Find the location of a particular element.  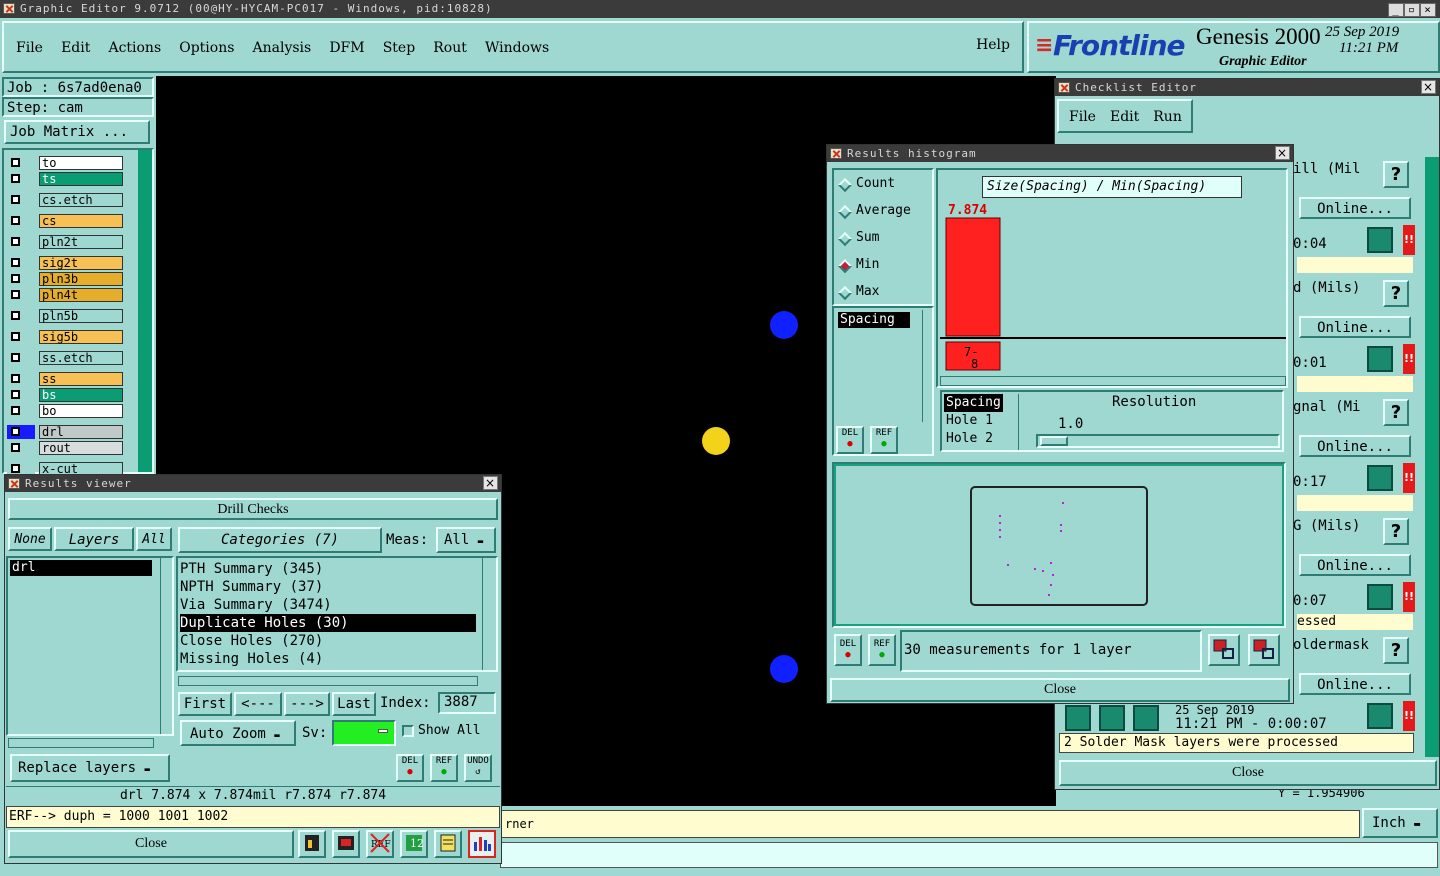

resolution-item: Hole 2 is located at coordinates (973, 439).